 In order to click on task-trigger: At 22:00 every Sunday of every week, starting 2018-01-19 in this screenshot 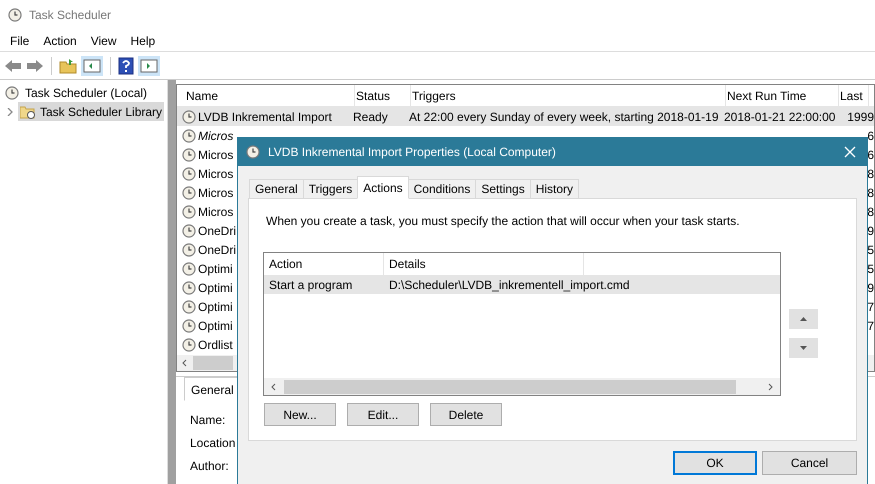, I will do `click(564, 117)`.